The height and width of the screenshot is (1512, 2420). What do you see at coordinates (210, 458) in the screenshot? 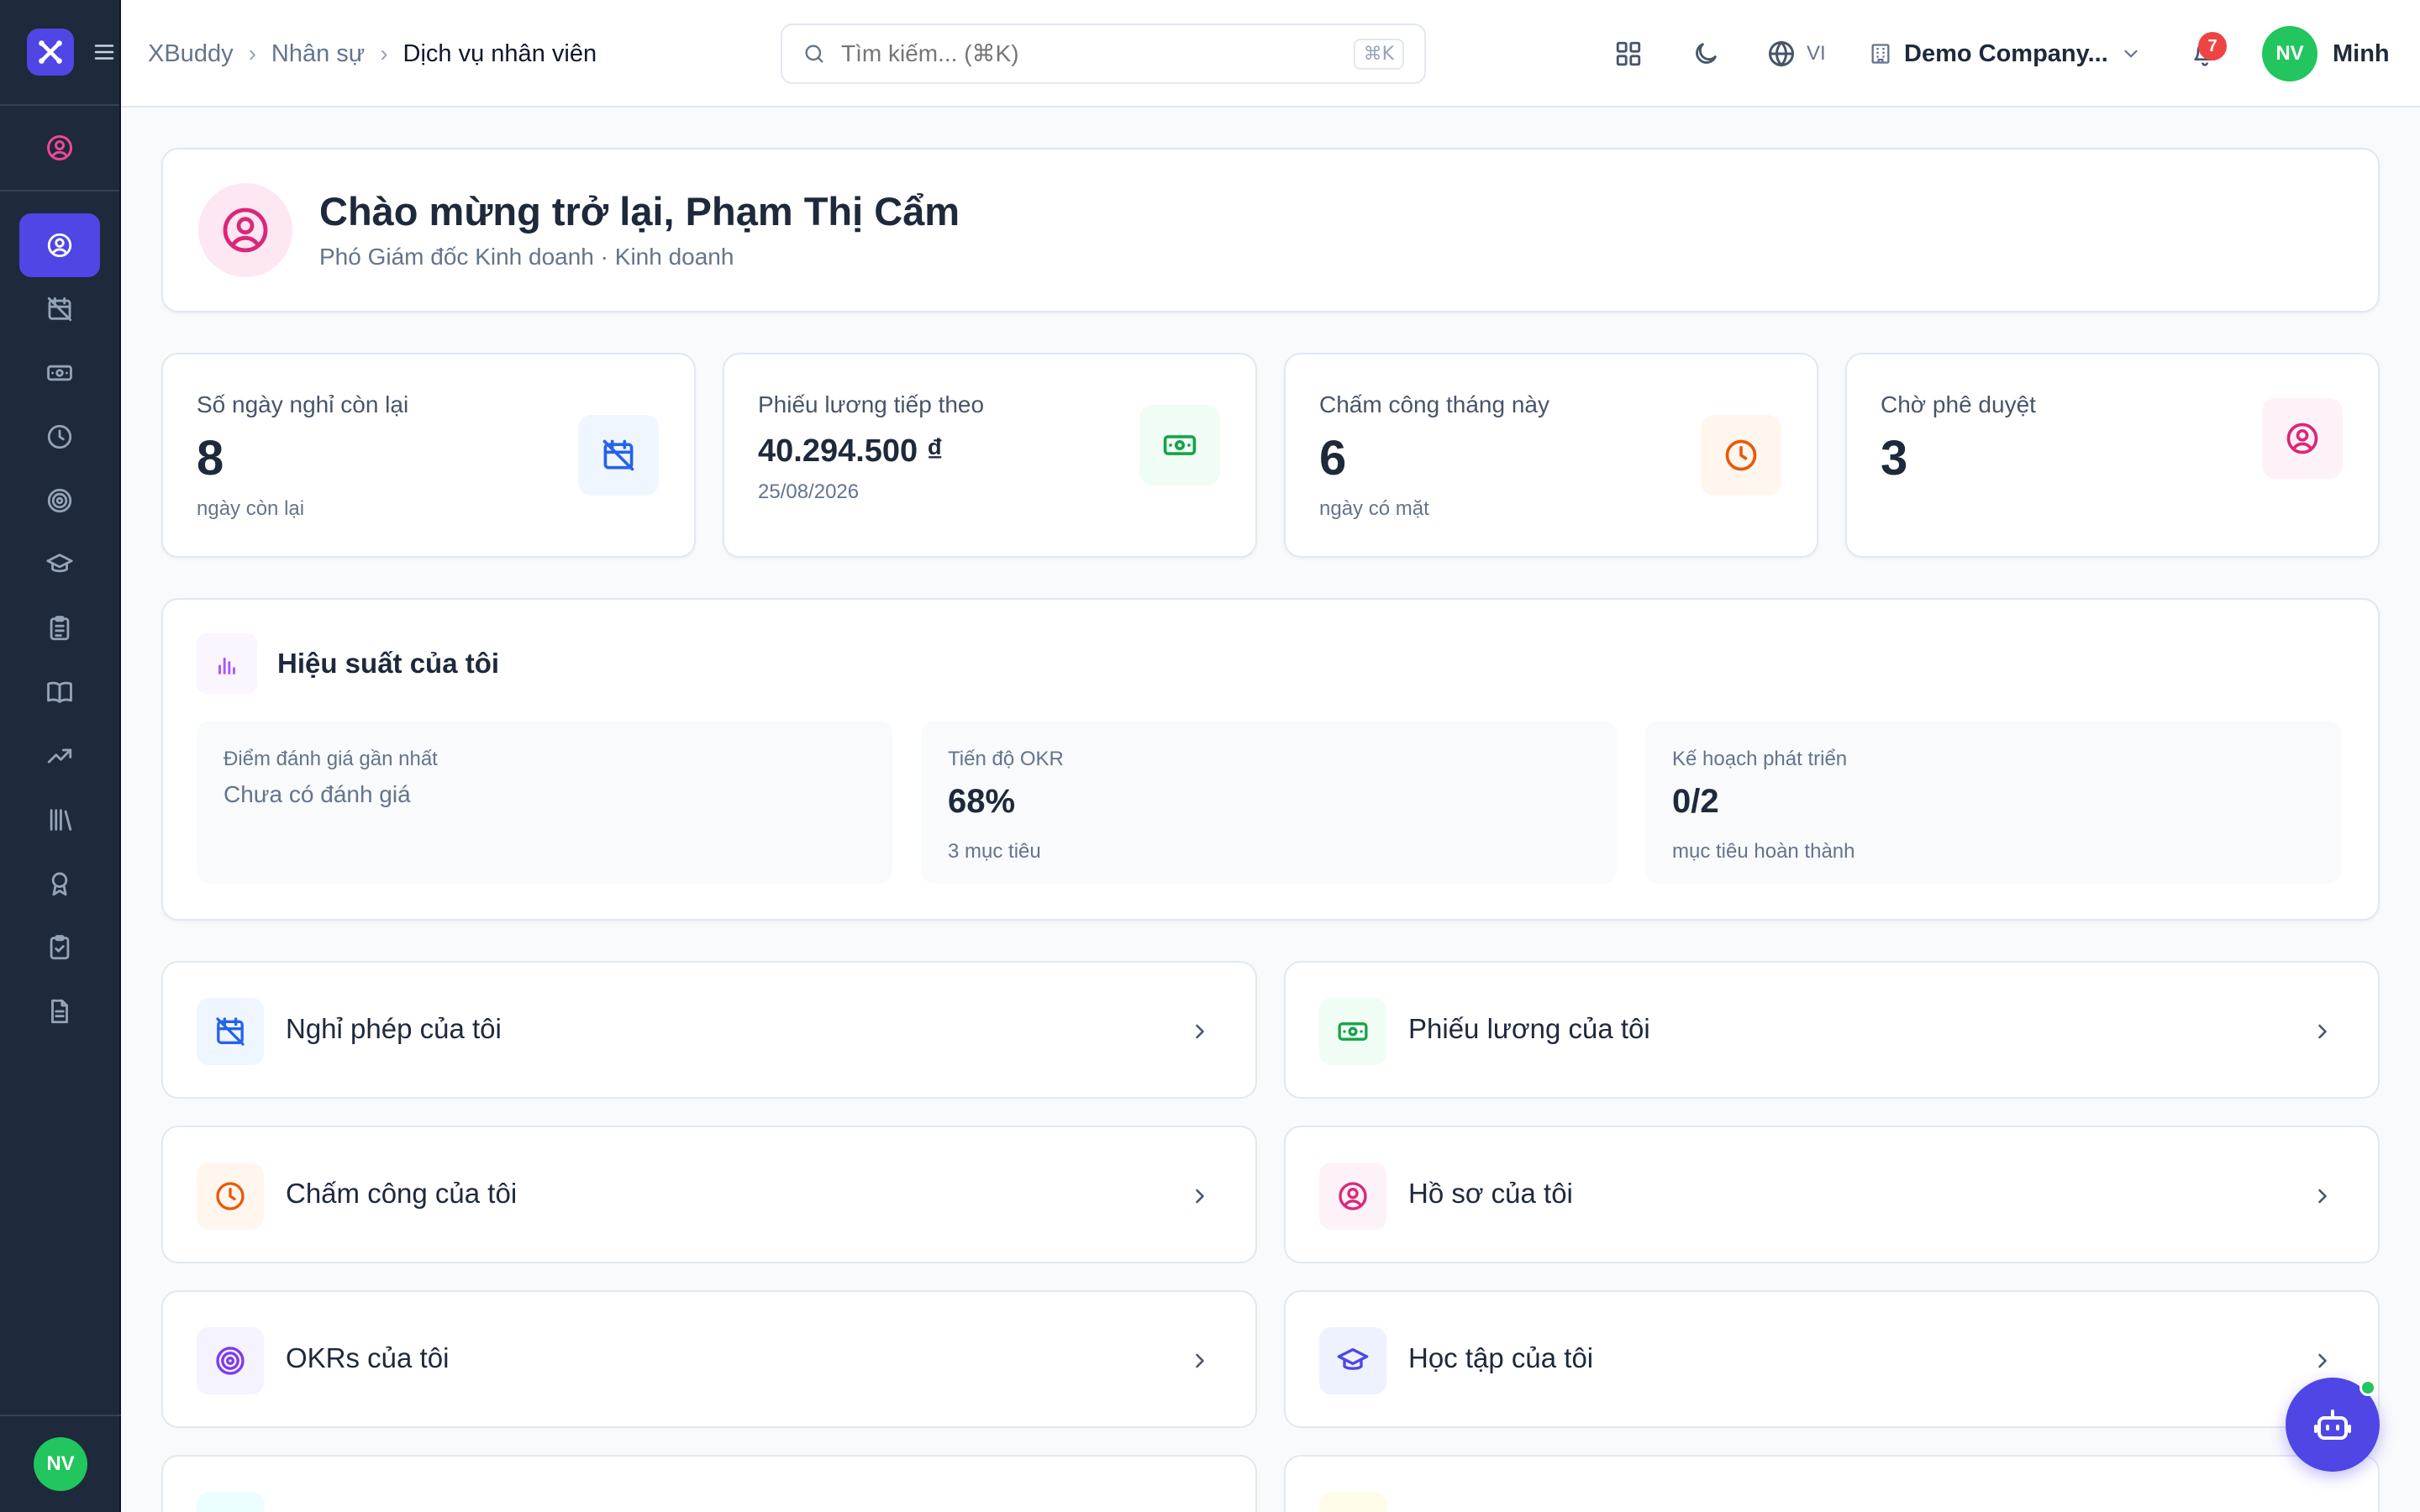
I see `stat-value: 8` at bounding box center [210, 458].